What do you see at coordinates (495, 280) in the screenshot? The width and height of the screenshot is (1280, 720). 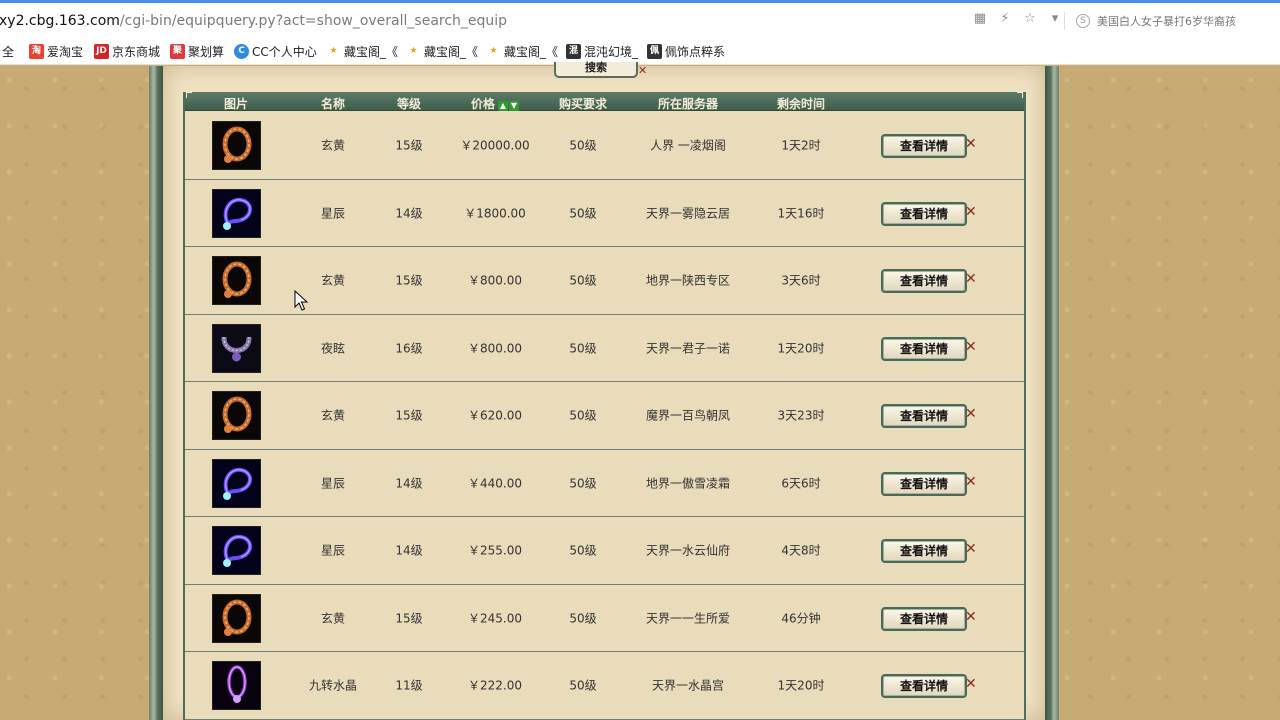 I see `item-price: ￥800.00` at bounding box center [495, 280].